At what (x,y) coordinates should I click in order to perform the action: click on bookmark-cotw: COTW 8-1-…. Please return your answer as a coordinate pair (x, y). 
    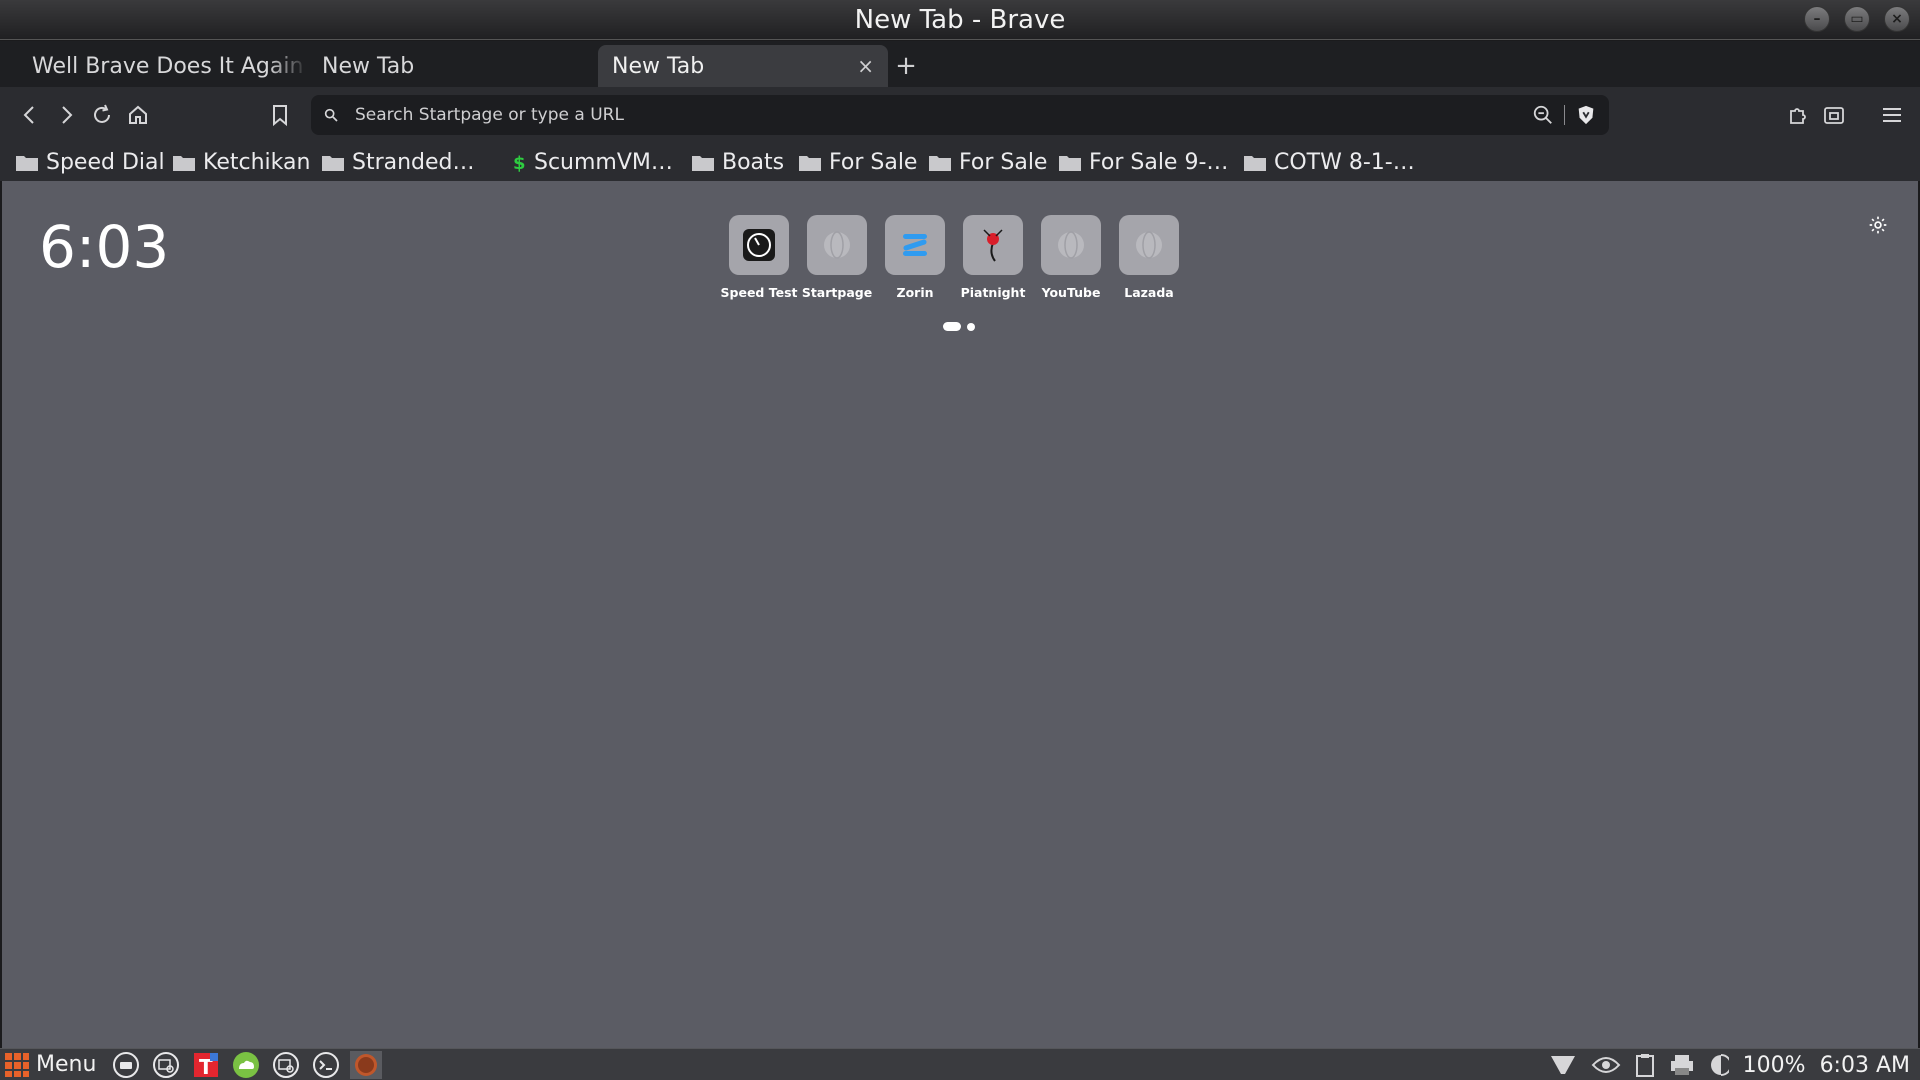
    Looking at the image, I should click on (1334, 162).